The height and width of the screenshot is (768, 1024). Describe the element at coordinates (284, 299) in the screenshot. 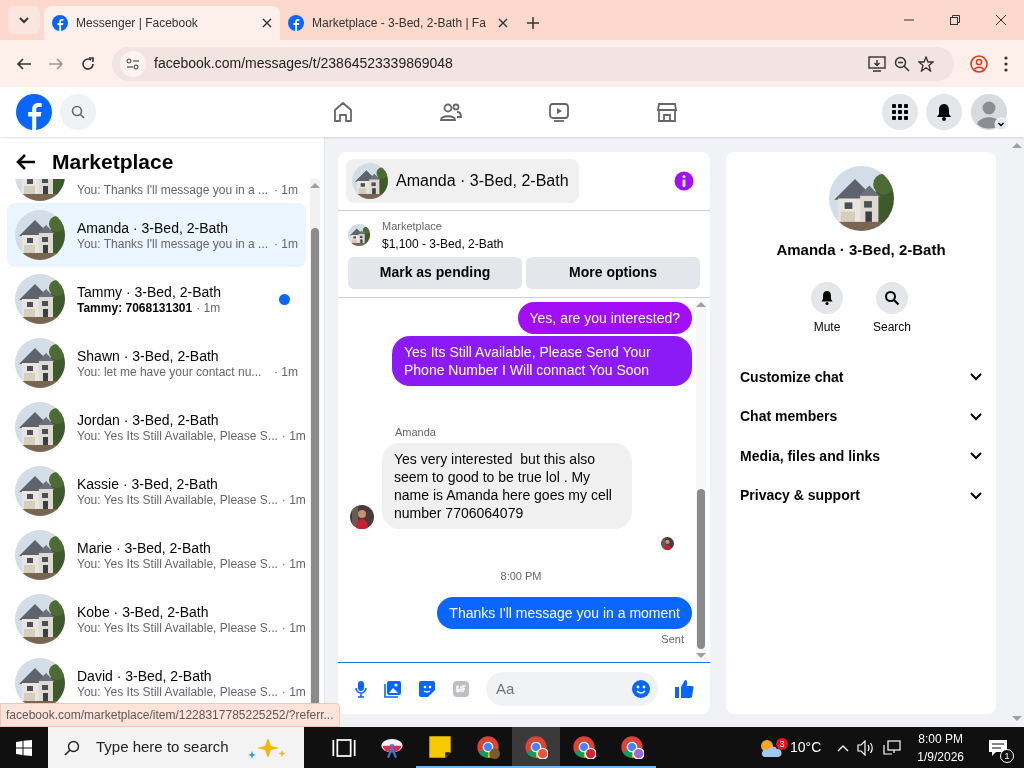

I see `unread-dot` at that location.